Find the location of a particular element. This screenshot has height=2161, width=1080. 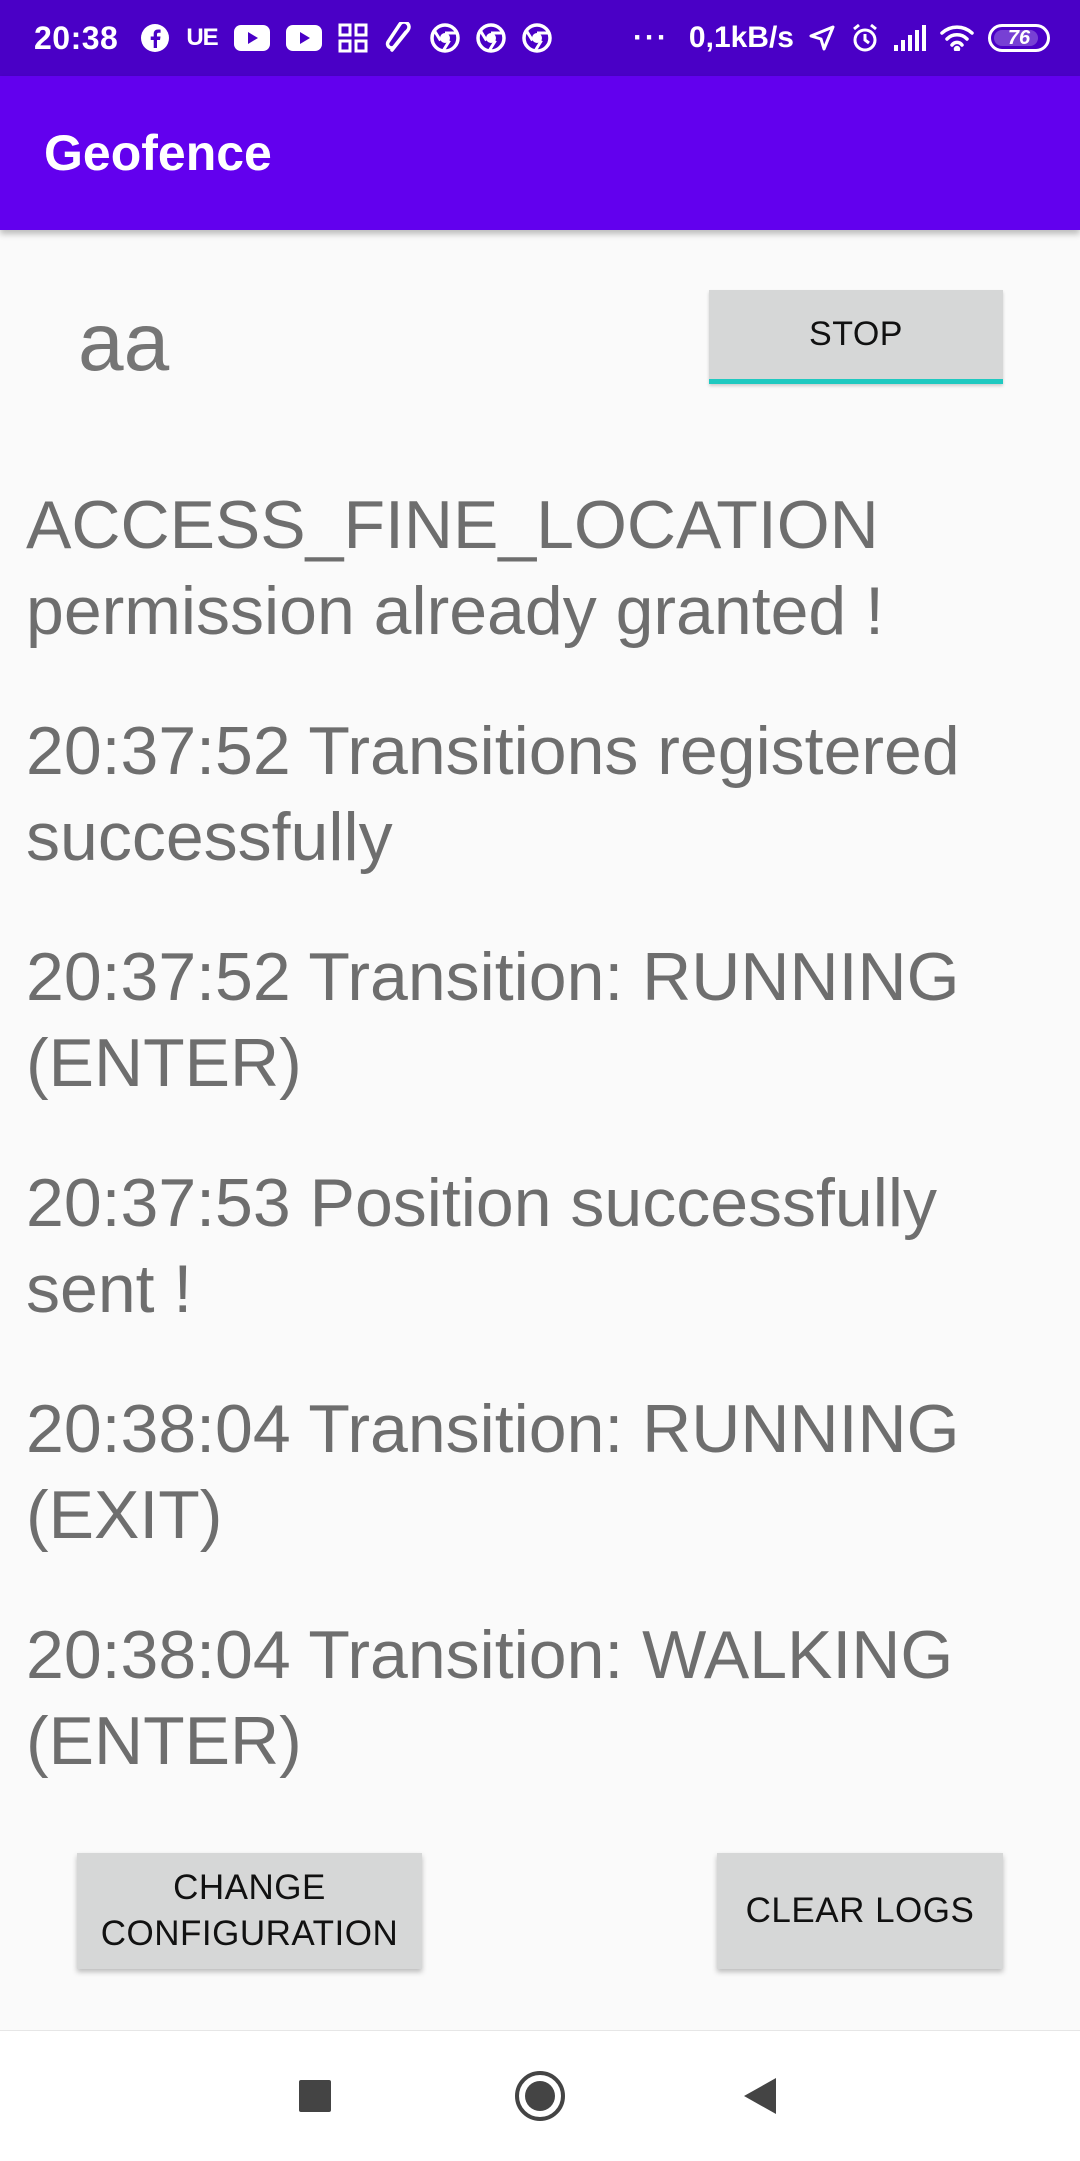

carrier-badge: UE is located at coordinates (202, 37).